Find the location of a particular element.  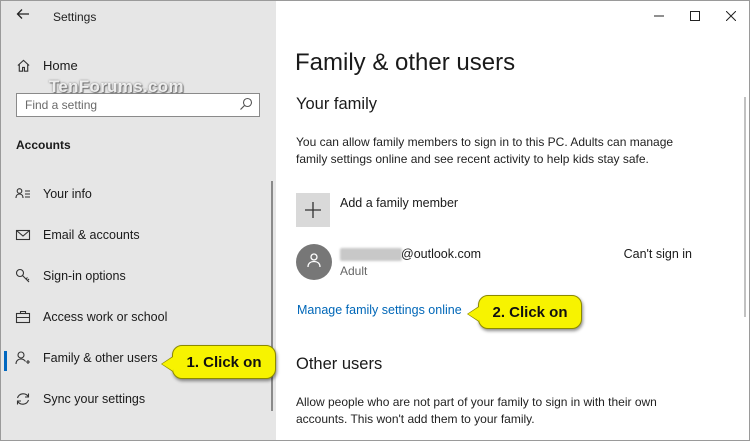

sidebar-item-your-info: Your info is located at coordinates (138, 193).